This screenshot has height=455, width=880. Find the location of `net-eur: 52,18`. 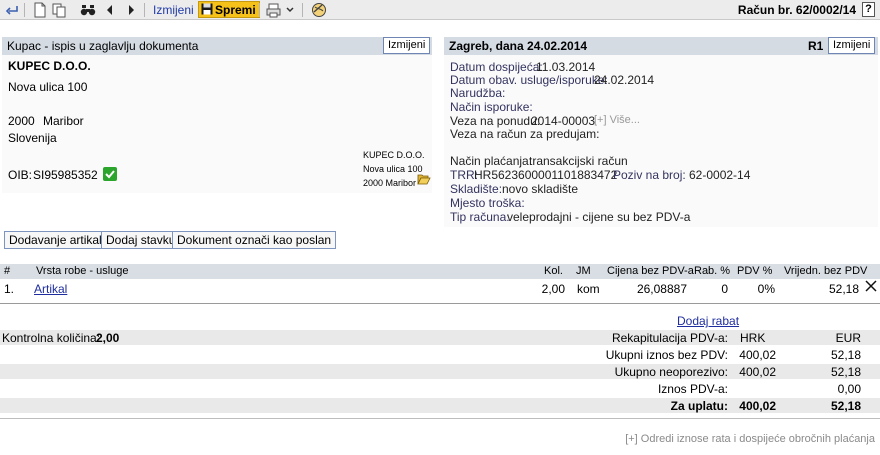

net-eur: 52,18 is located at coordinates (845, 355).